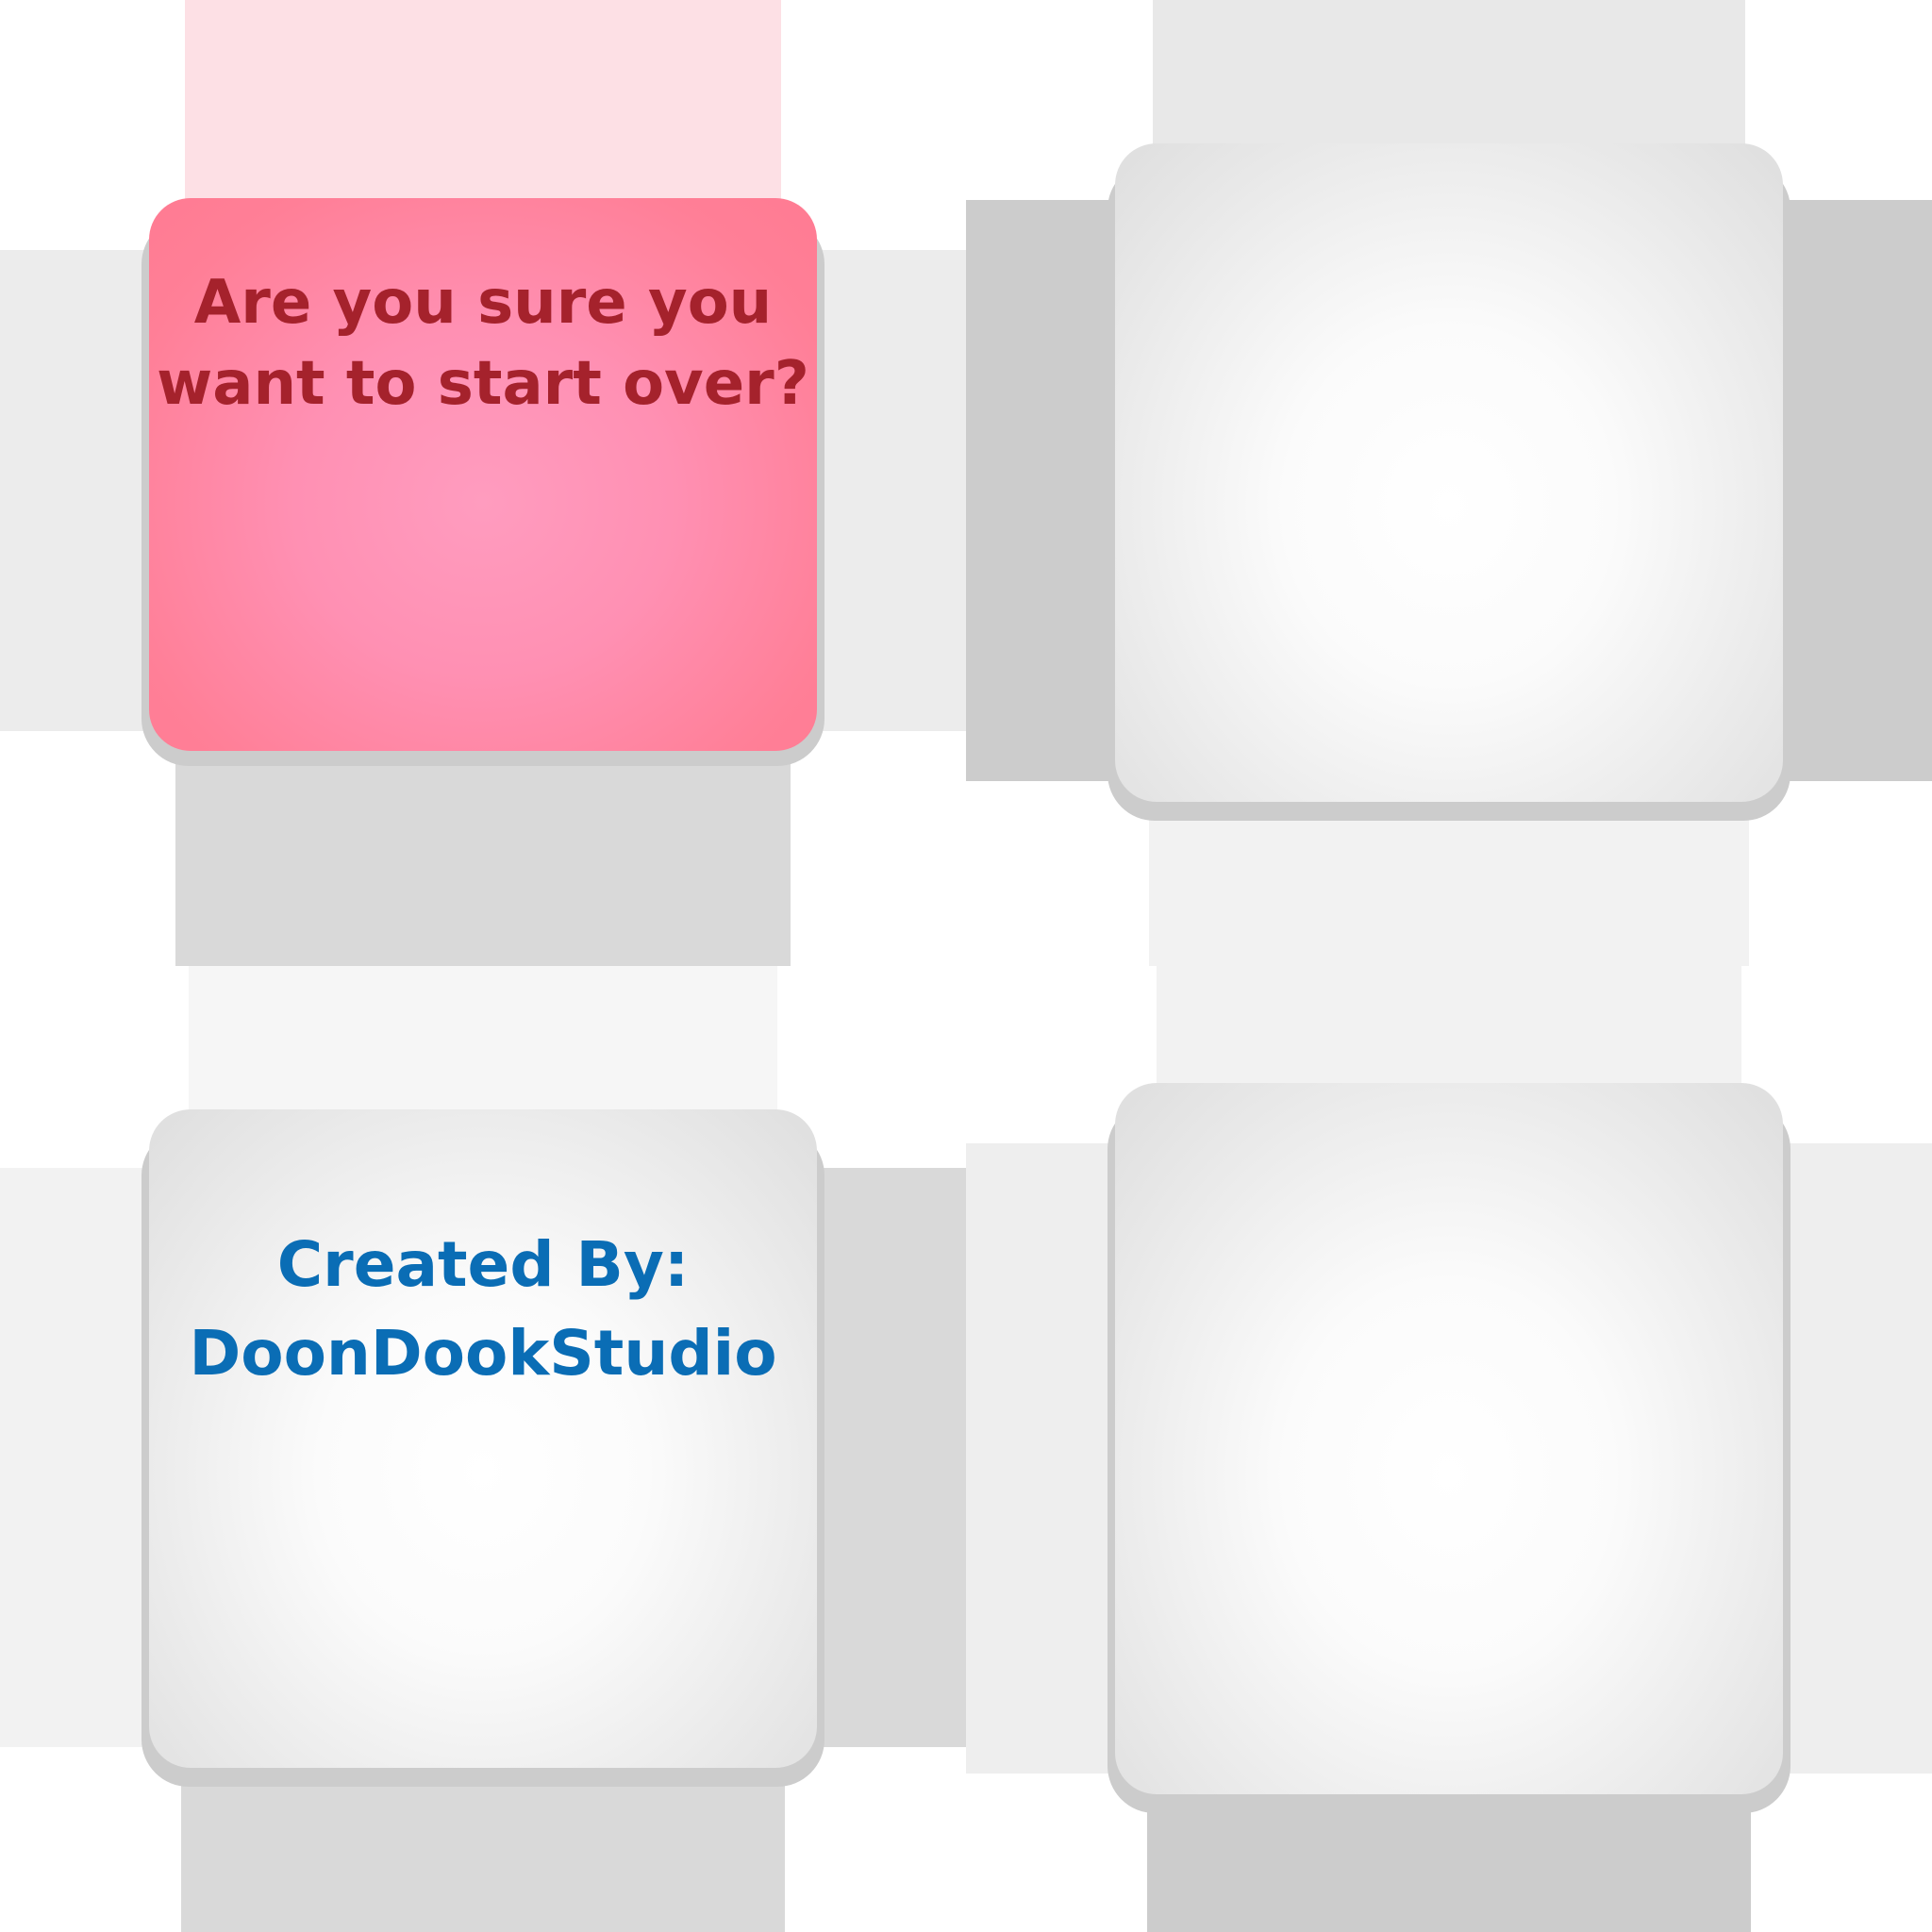 The image size is (1932, 1932). Describe the element at coordinates (483, 1439) in the screenshot. I see `credits-panel: Created By: DoonDookStudio` at that location.